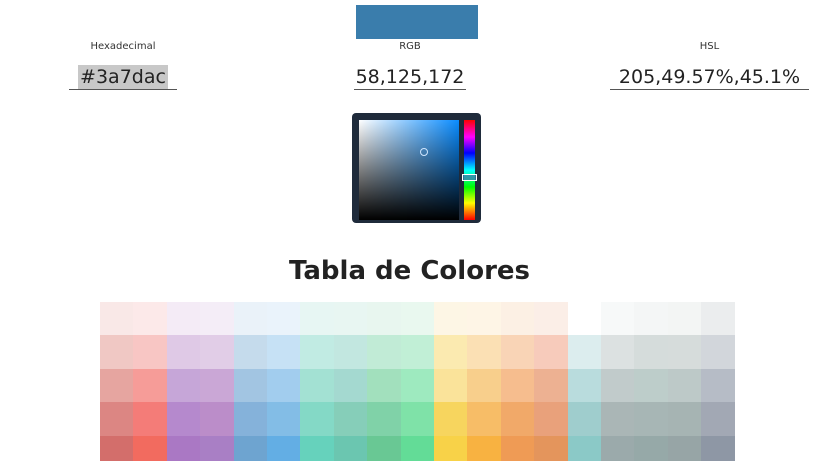 This screenshot has height=461, width=819. I want to click on saturation-value-area, so click(409, 170).